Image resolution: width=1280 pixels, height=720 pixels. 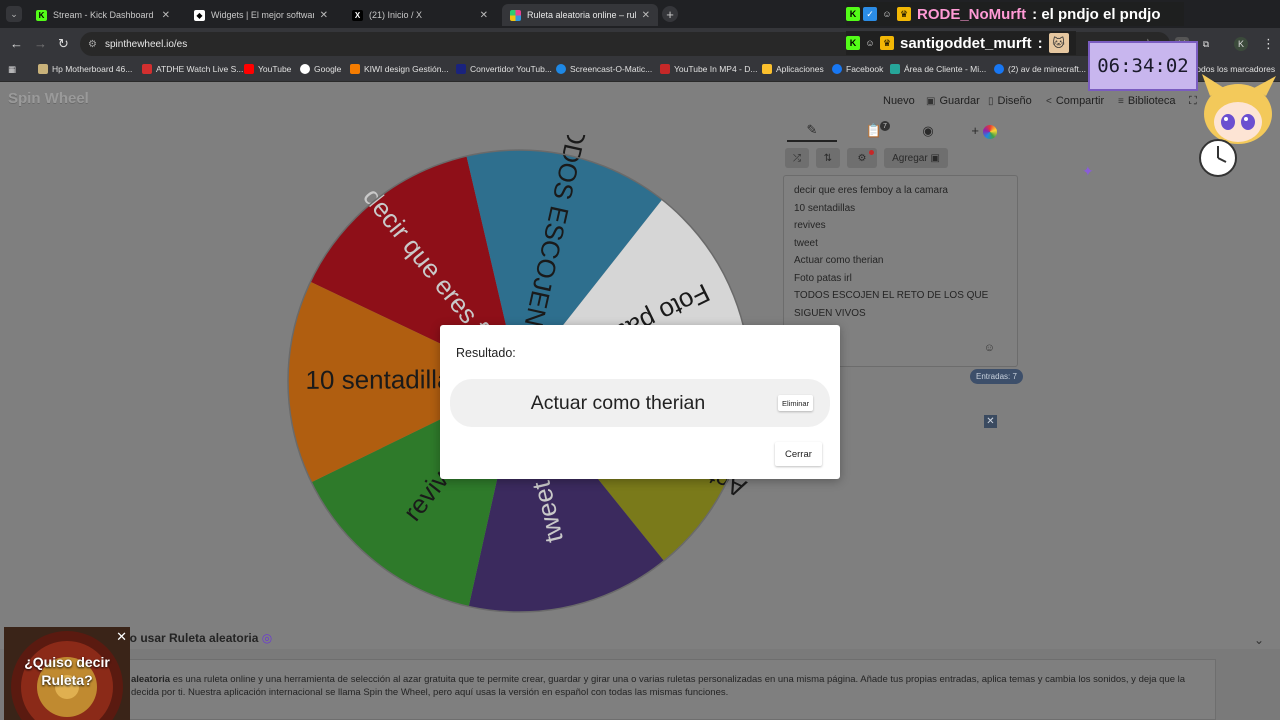 What do you see at coordinates (1259, 640) in the screenshot?
I see `chevron-down-icon: ⌄` at bounding box center [1259, 640].